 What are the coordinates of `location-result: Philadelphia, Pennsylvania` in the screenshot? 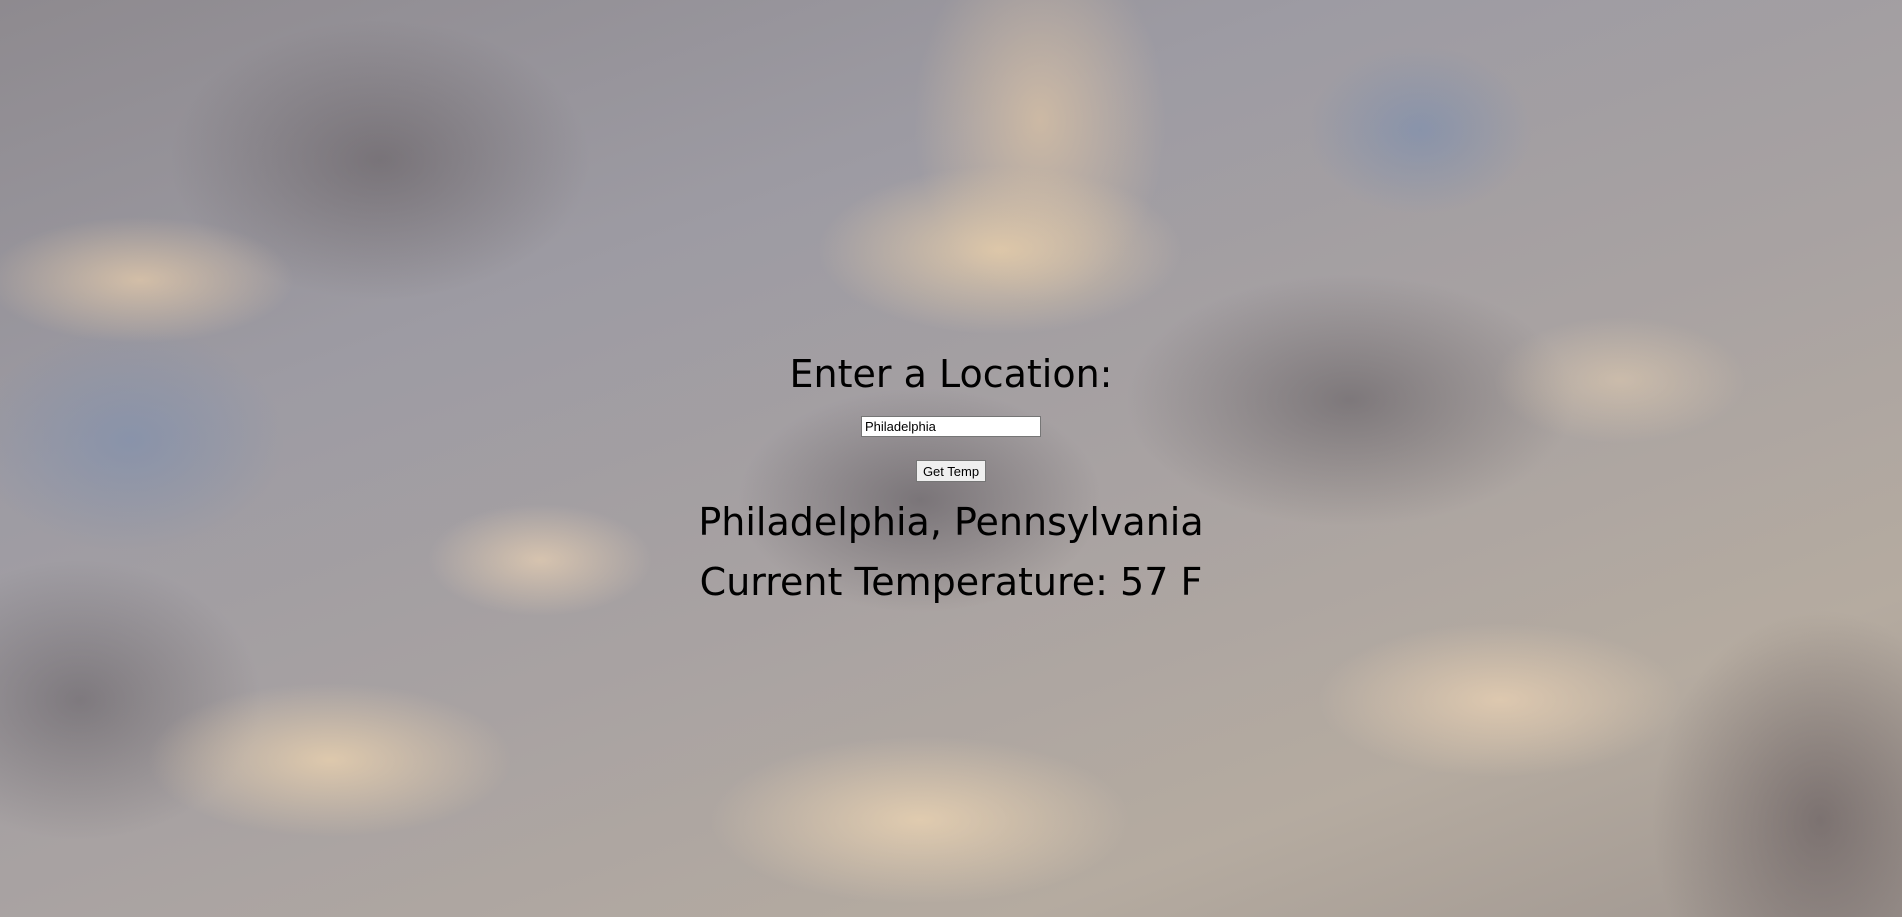 It's located at (951, 522).